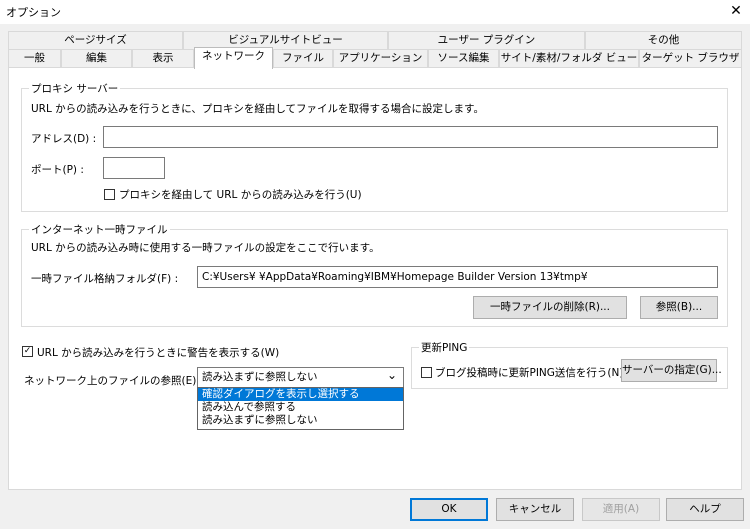 This screenshot has height=529, width=750. Describe the element at coordinates (380, 58) in the screenshot. I see `tab-application: アプリケーション` at that location.